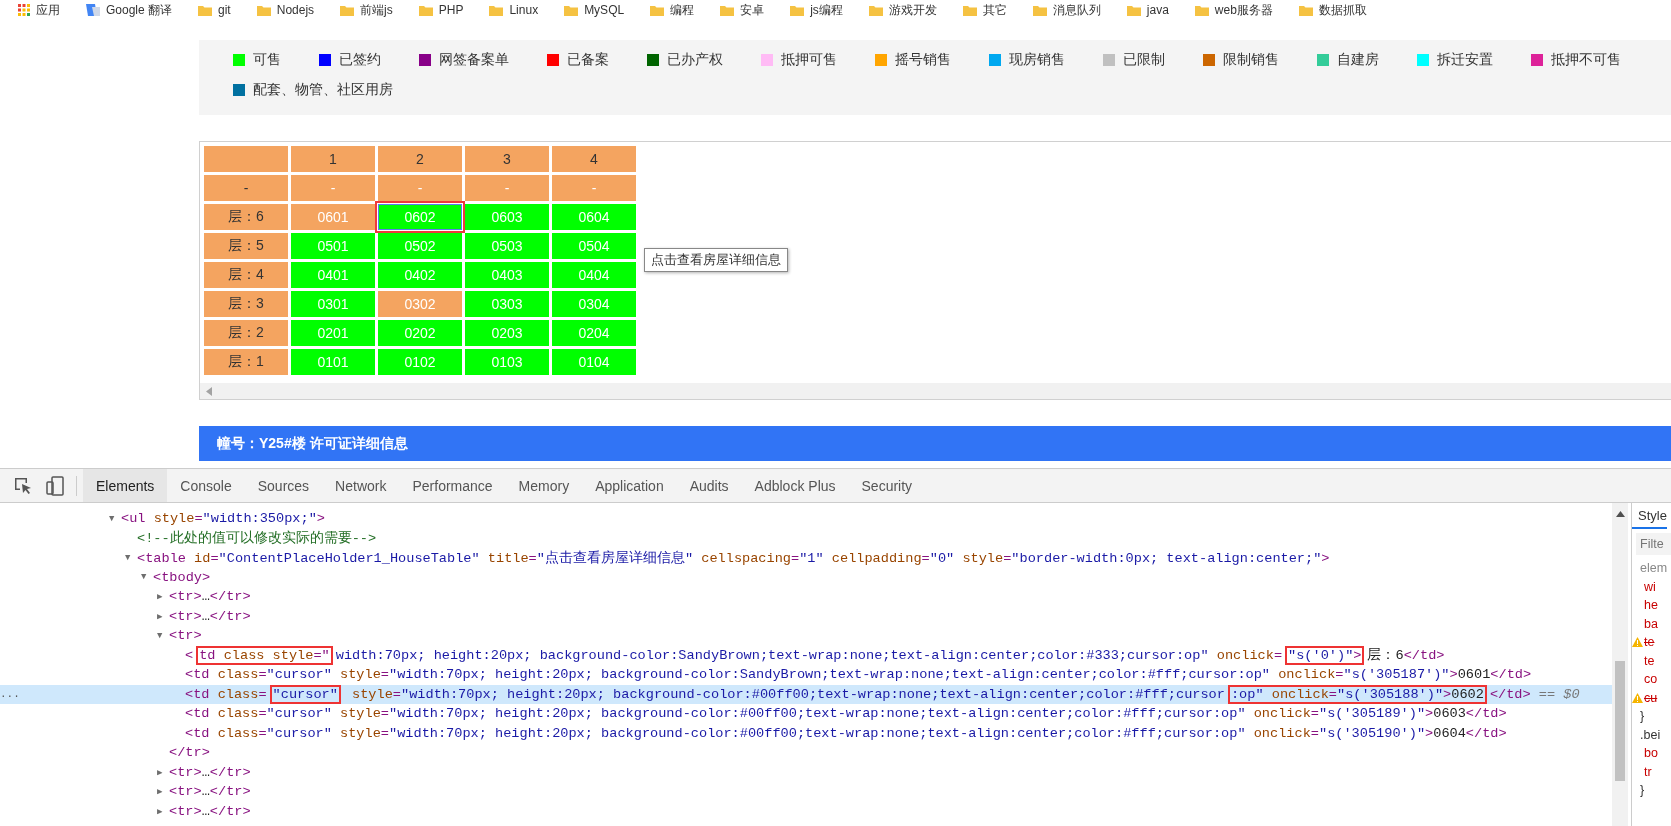 The image size is (1671, 826). What do you see at coordinates (984, 10) in the screenshot?
I see `bookmark: 其它` at bounding box center [984, 10].